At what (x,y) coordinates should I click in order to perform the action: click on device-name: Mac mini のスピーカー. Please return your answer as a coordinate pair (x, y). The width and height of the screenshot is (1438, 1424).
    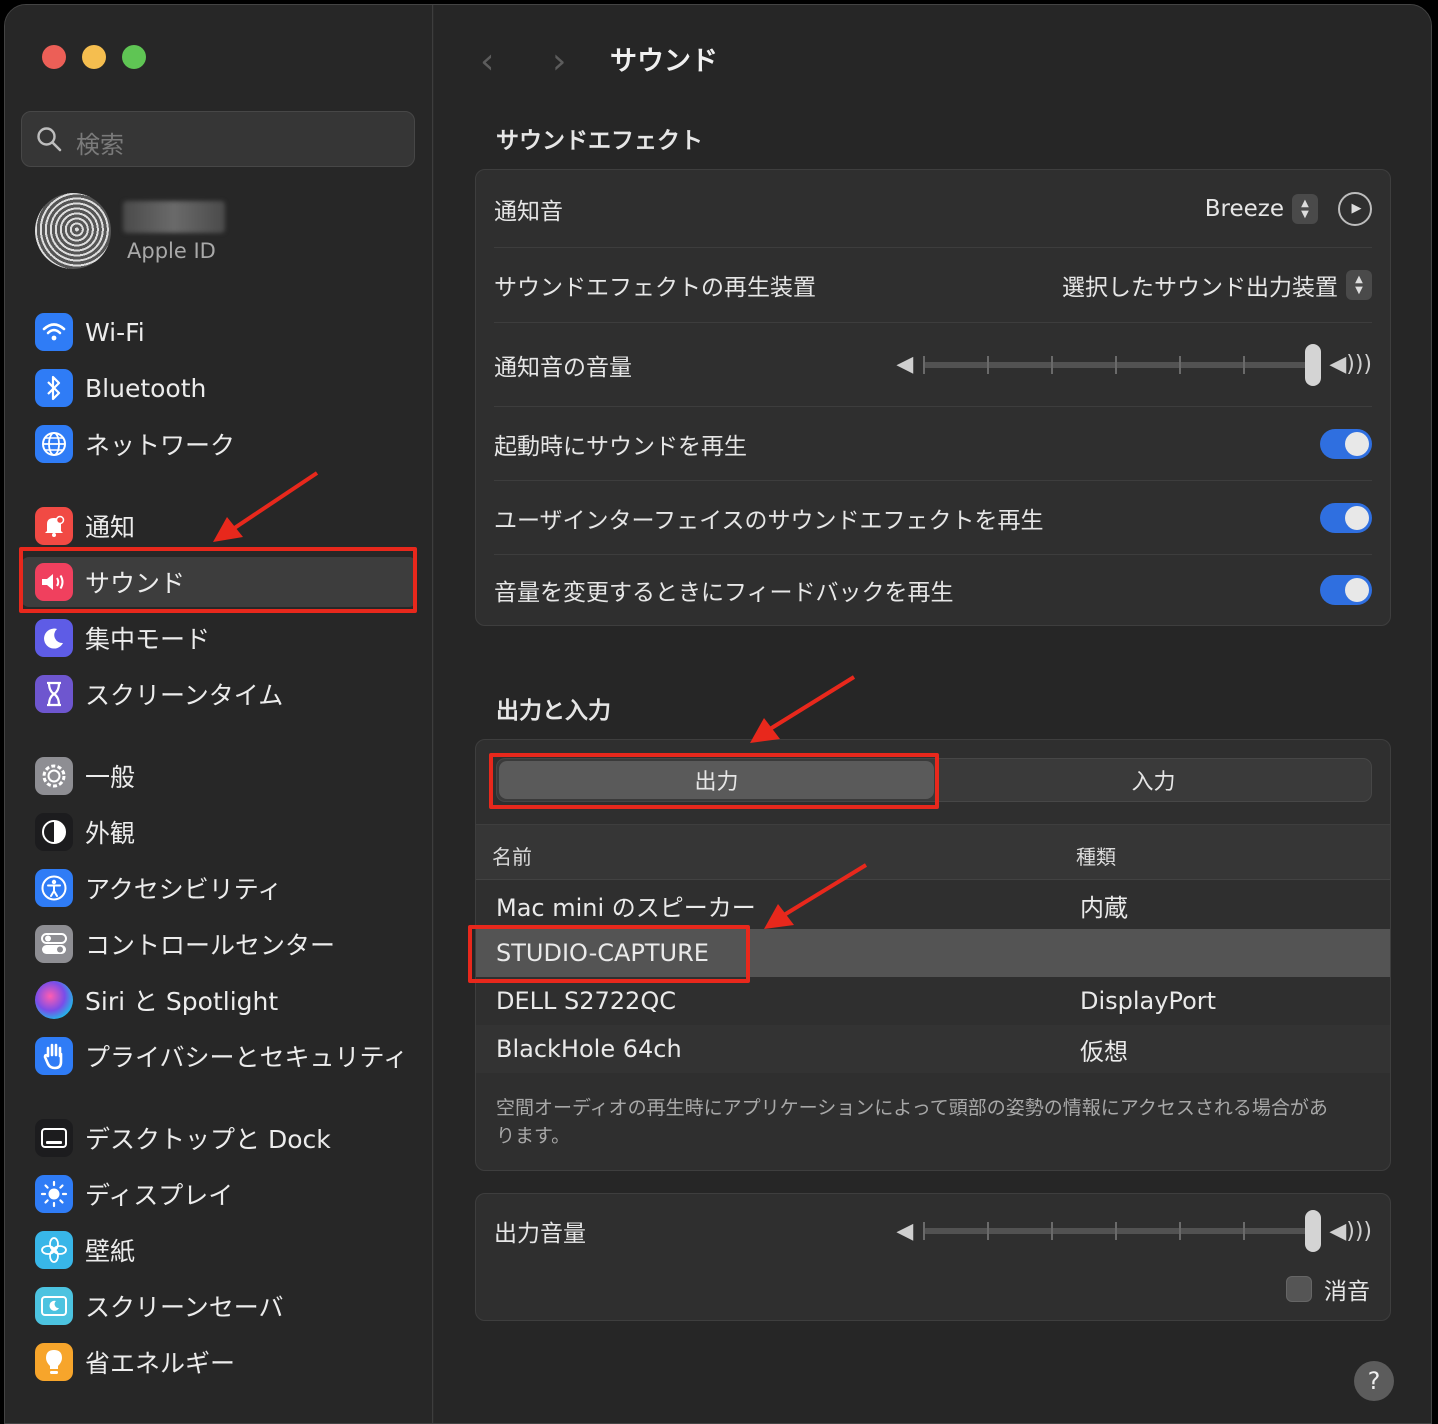
    Looking at the image, I should click on (626, 907).